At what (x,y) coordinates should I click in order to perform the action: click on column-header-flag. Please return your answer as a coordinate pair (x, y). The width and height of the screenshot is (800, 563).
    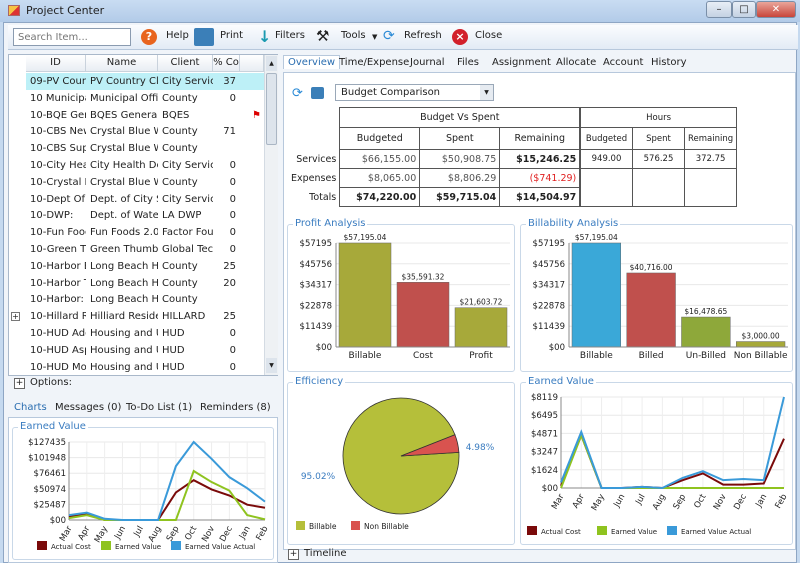
    Looking at the image, I should click on (252, 63).